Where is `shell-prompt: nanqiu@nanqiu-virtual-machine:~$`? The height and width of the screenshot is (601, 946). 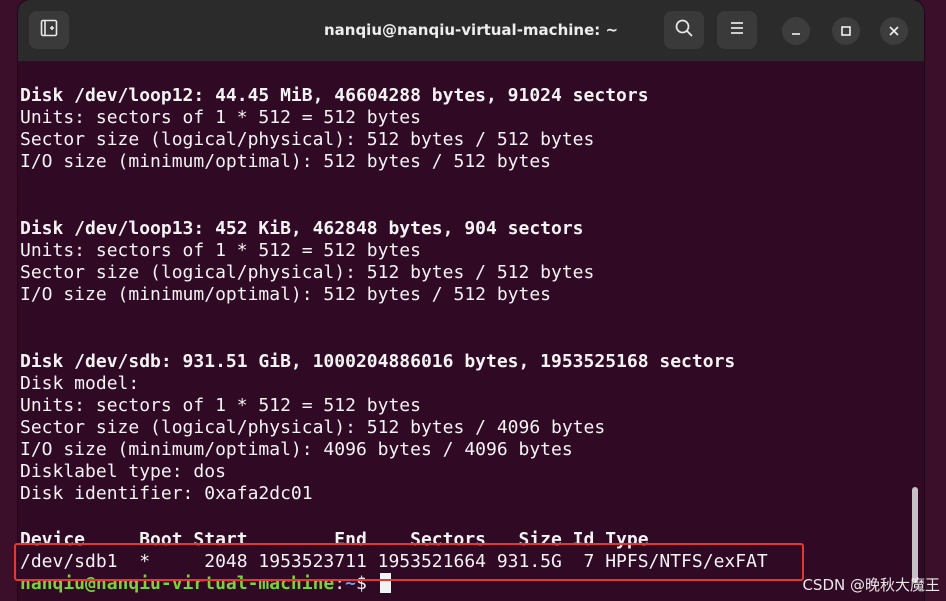 shell-prompt: nanqiu@nanqiu-virtual-machine:~$ is located at coordinates (205, 584).